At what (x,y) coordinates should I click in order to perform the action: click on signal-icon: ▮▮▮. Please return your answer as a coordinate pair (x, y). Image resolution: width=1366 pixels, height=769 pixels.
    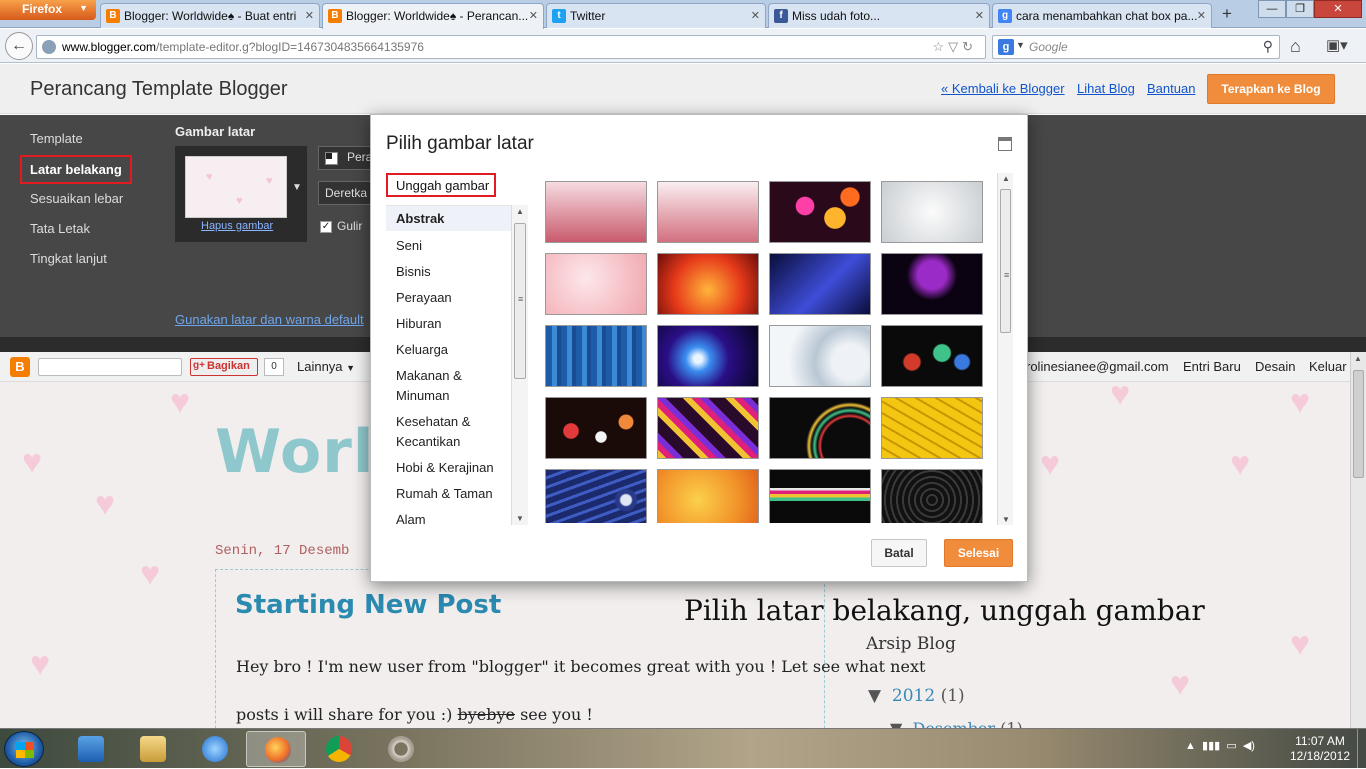
    Looking at the image, I should click on (1211, 746).